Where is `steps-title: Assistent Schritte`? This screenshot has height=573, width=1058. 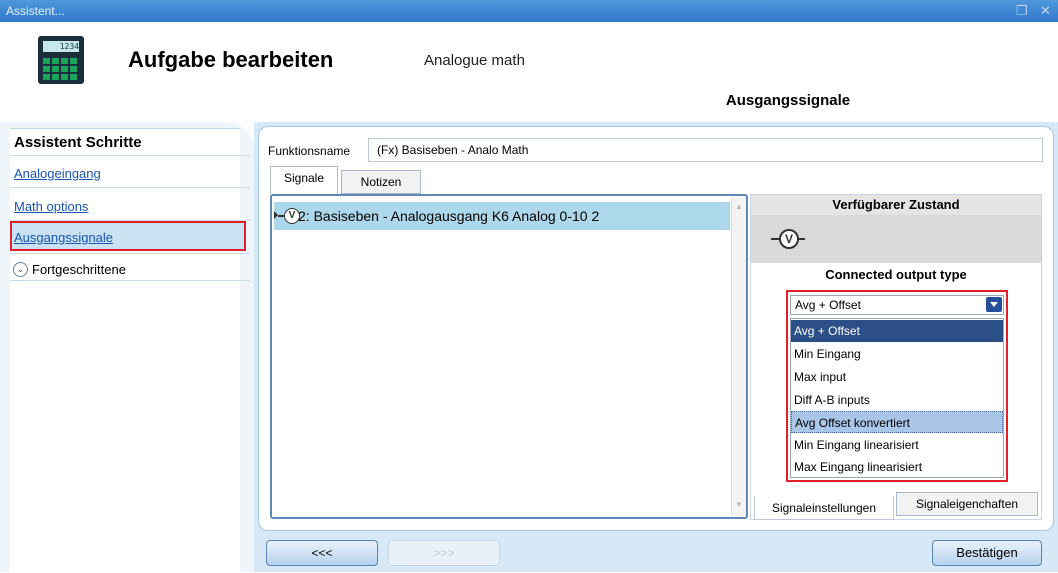
steps-title: Assistent Schritte is located at coordinates (78, 142).